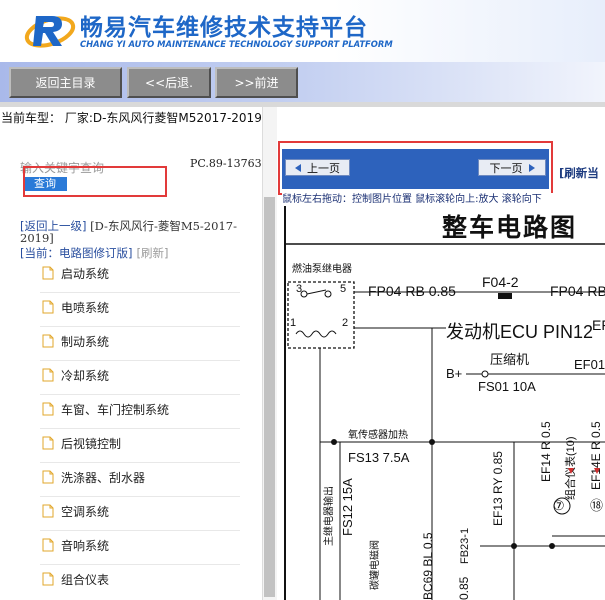 The height and width of the screenshot is (600, 605). I want to click on forward-button: >>前进, so click(256, 82).